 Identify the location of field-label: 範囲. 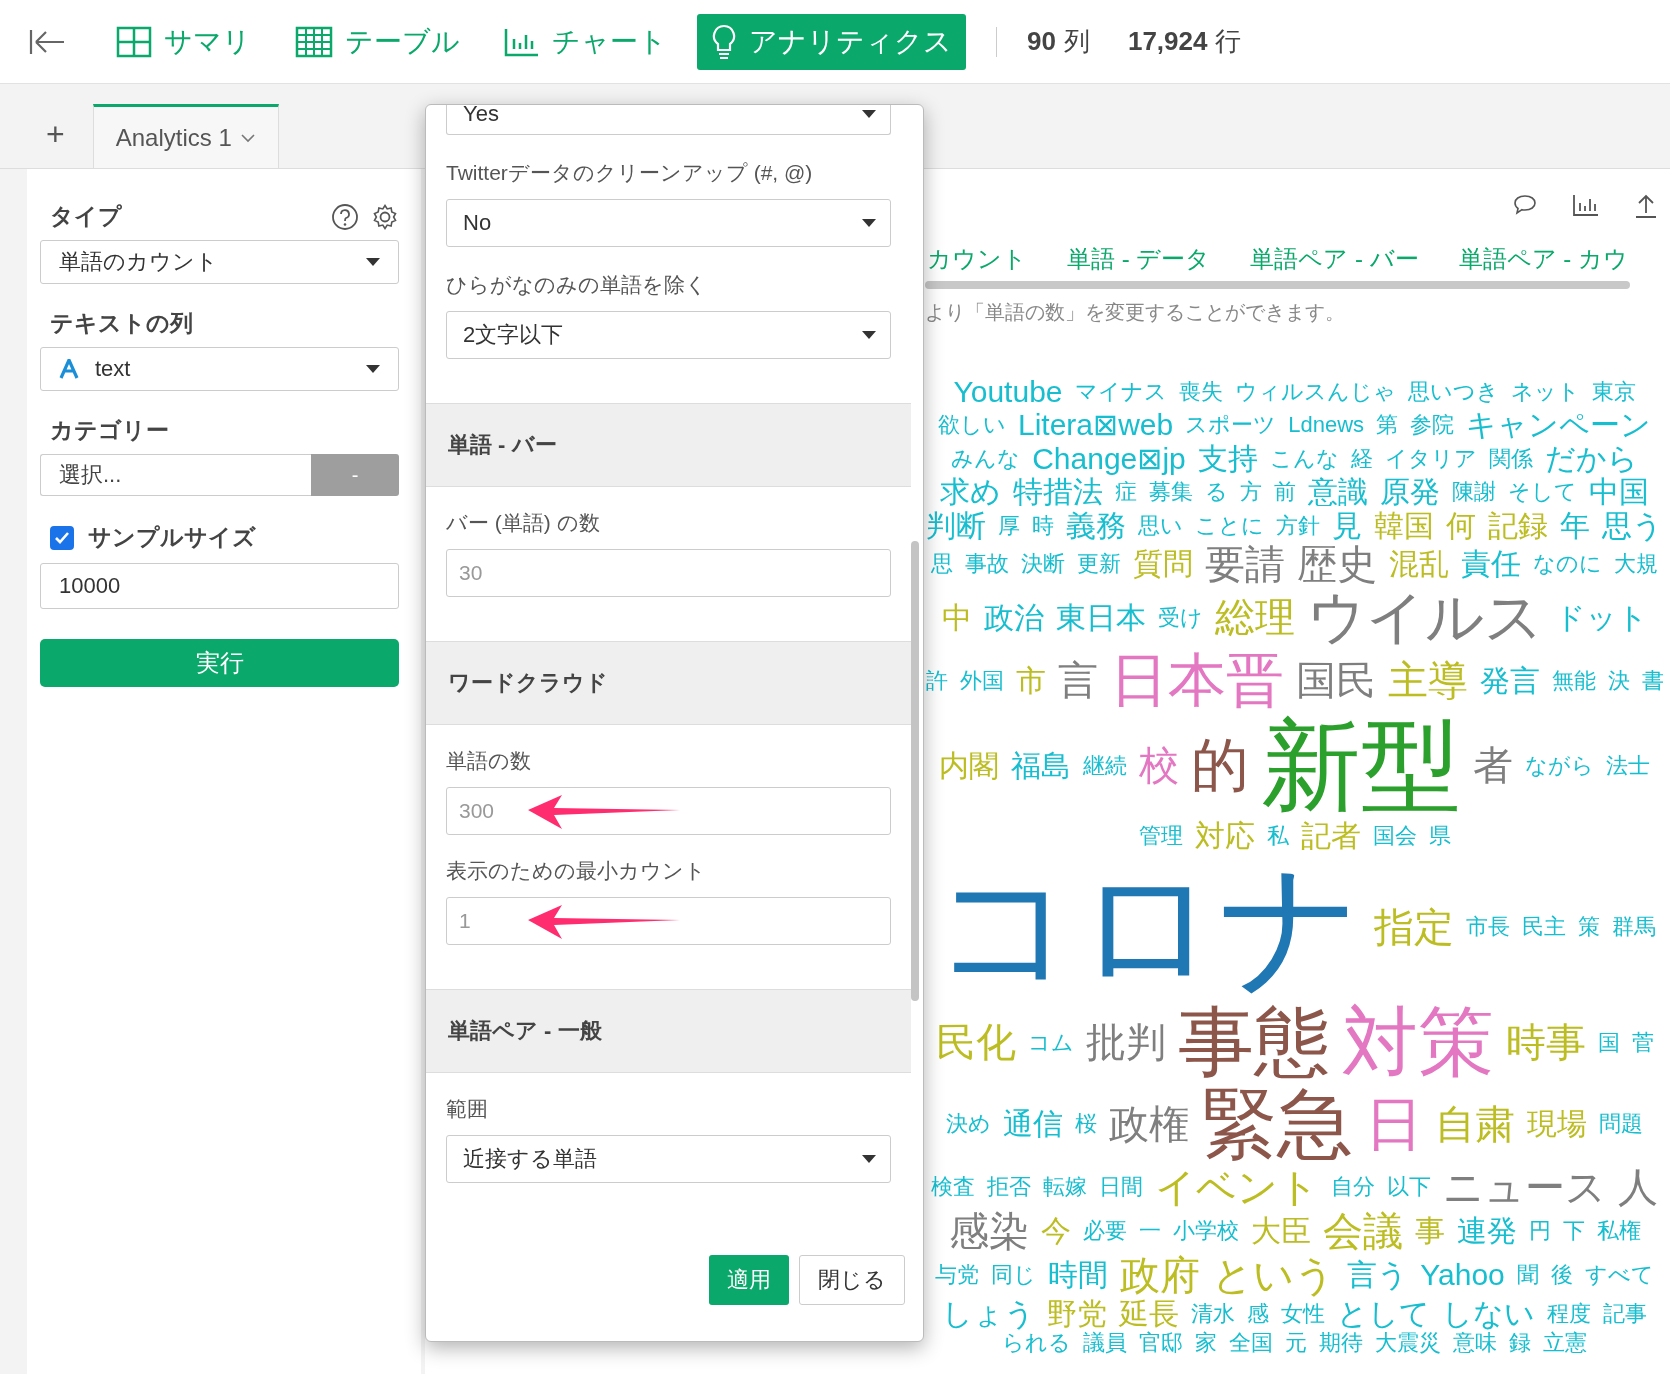
(467, 1109).